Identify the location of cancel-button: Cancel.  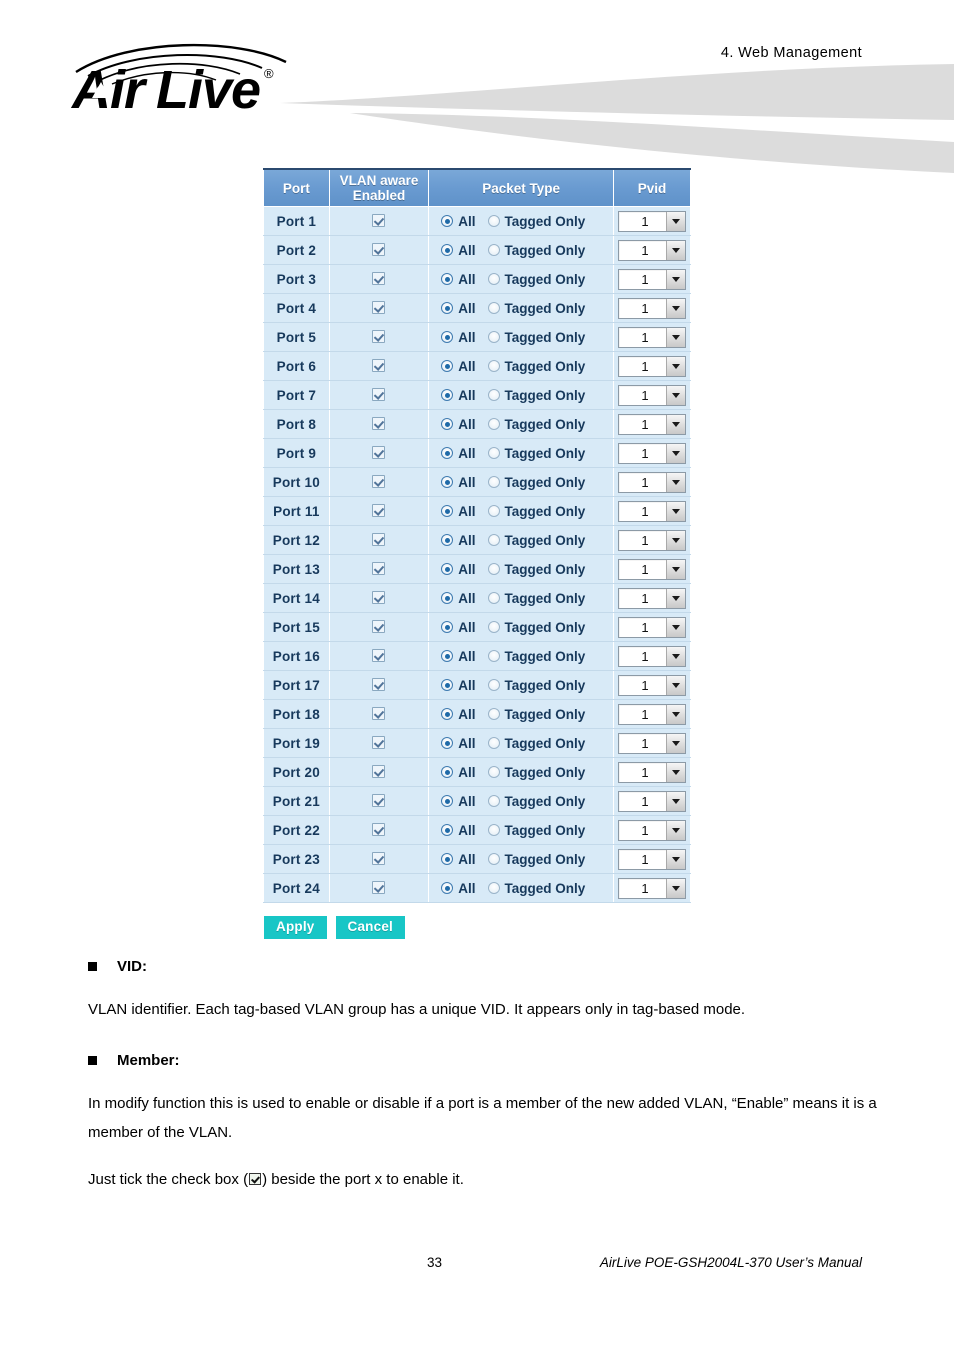
(370, 927).